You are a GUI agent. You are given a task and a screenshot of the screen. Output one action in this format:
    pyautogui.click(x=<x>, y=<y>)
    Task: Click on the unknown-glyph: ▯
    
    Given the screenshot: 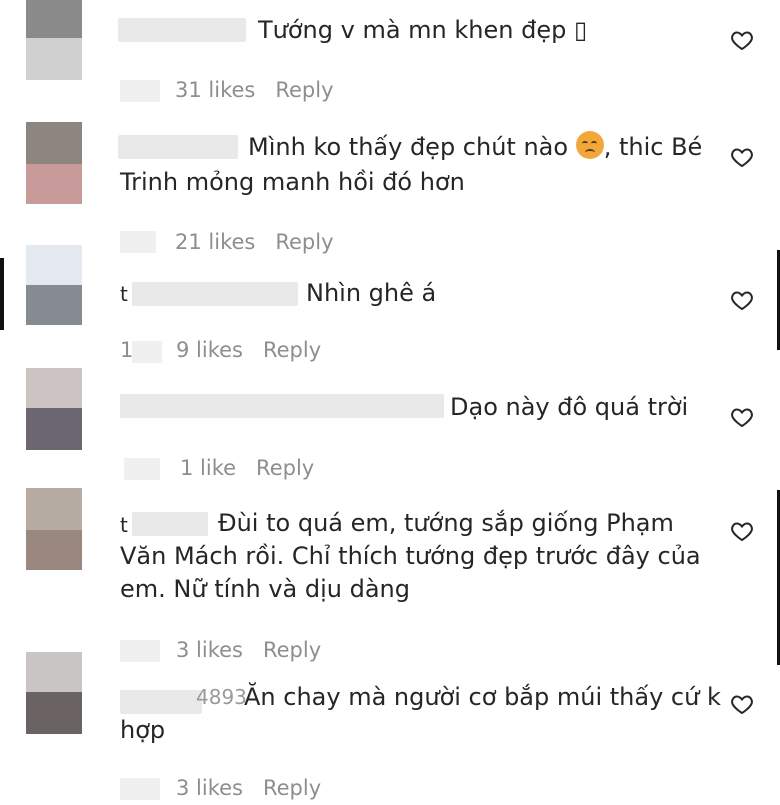 What is the action you would take?
    pyautogui.click(x=580, y=30)
    